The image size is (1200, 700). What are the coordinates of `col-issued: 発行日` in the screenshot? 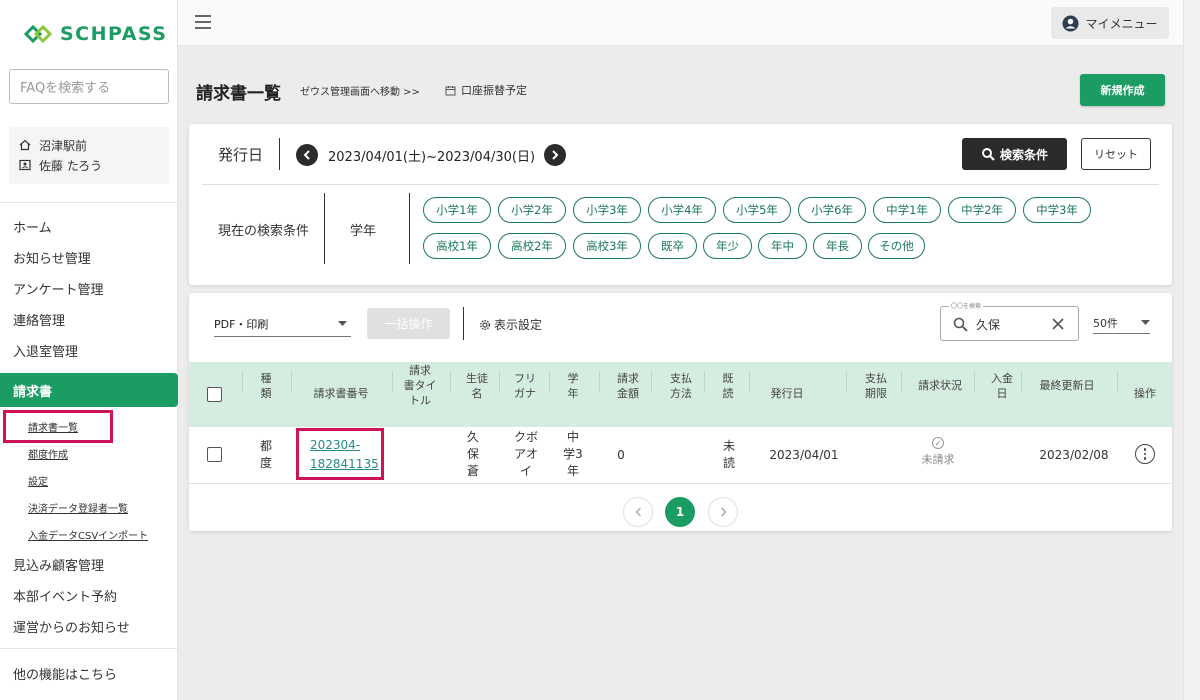 It's located at (787, 393).